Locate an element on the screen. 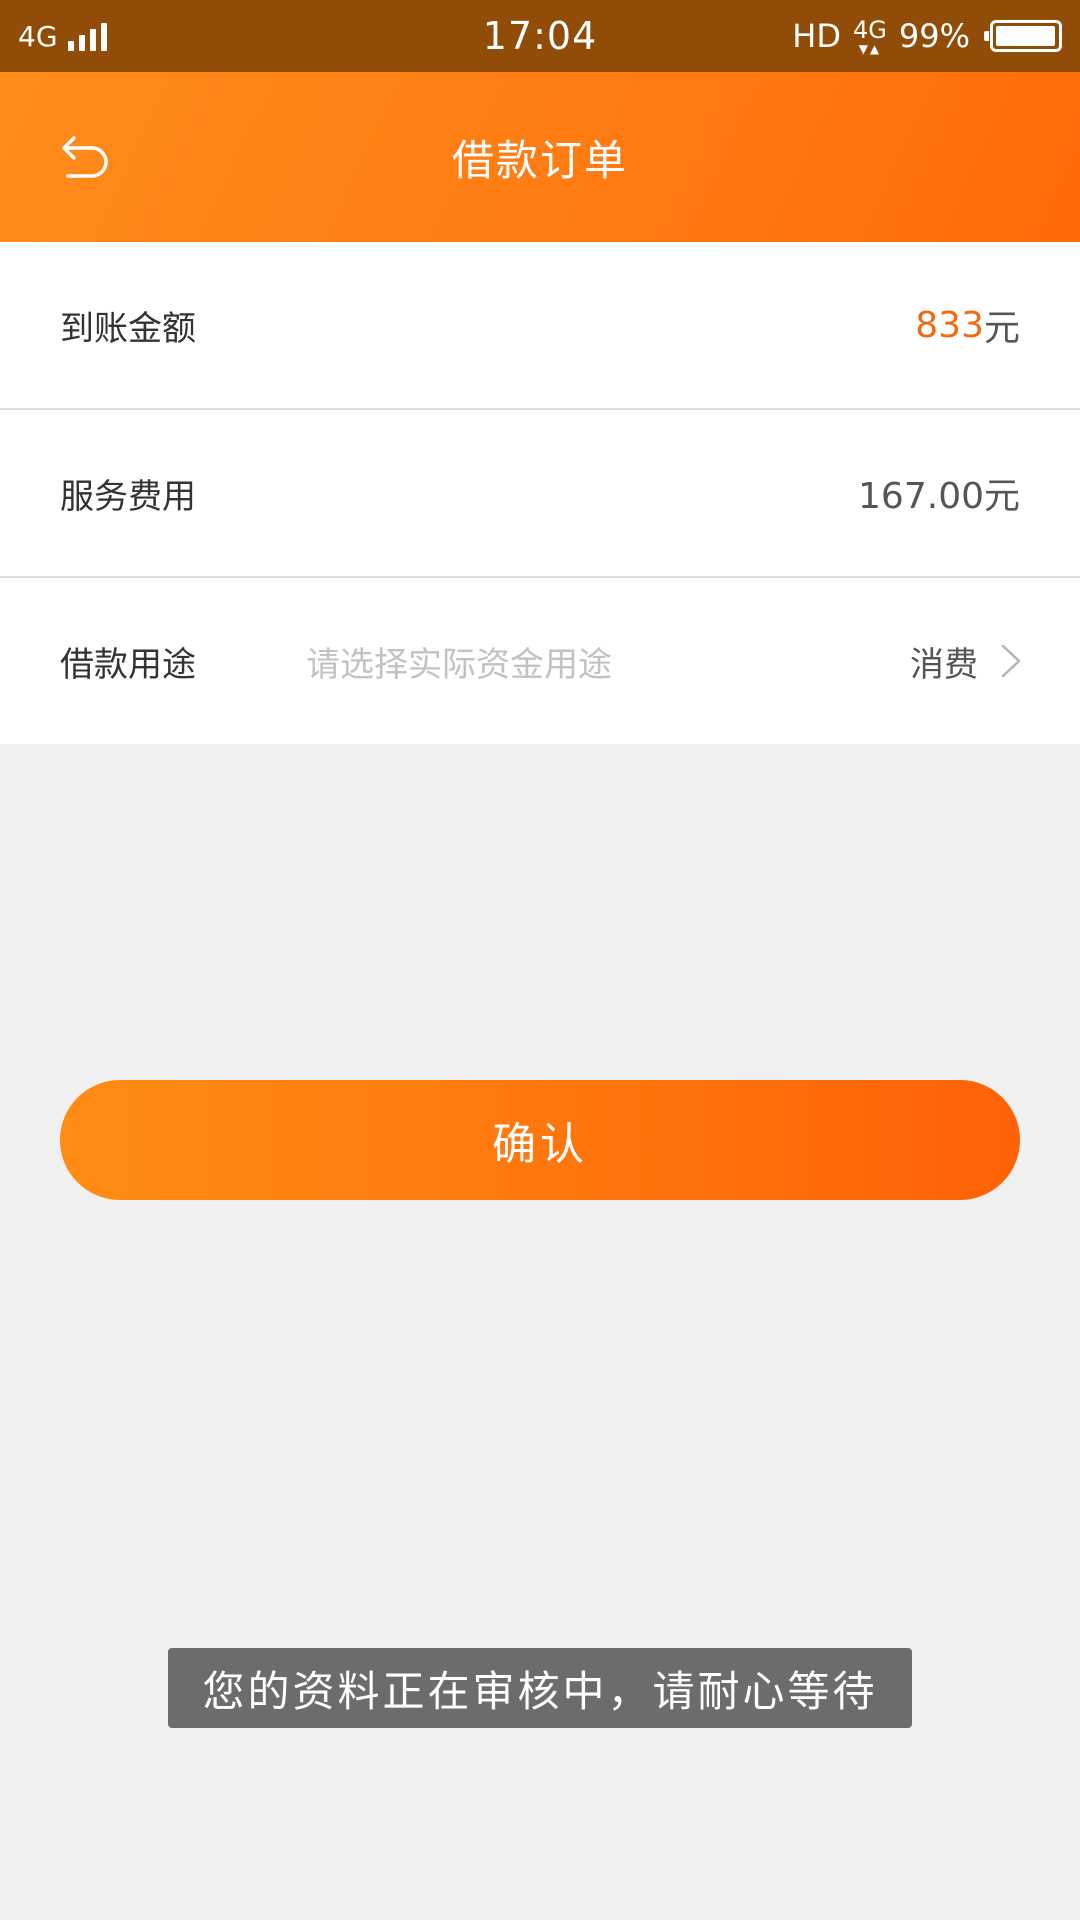  battery-icon is located at coordinates (1023, 36).